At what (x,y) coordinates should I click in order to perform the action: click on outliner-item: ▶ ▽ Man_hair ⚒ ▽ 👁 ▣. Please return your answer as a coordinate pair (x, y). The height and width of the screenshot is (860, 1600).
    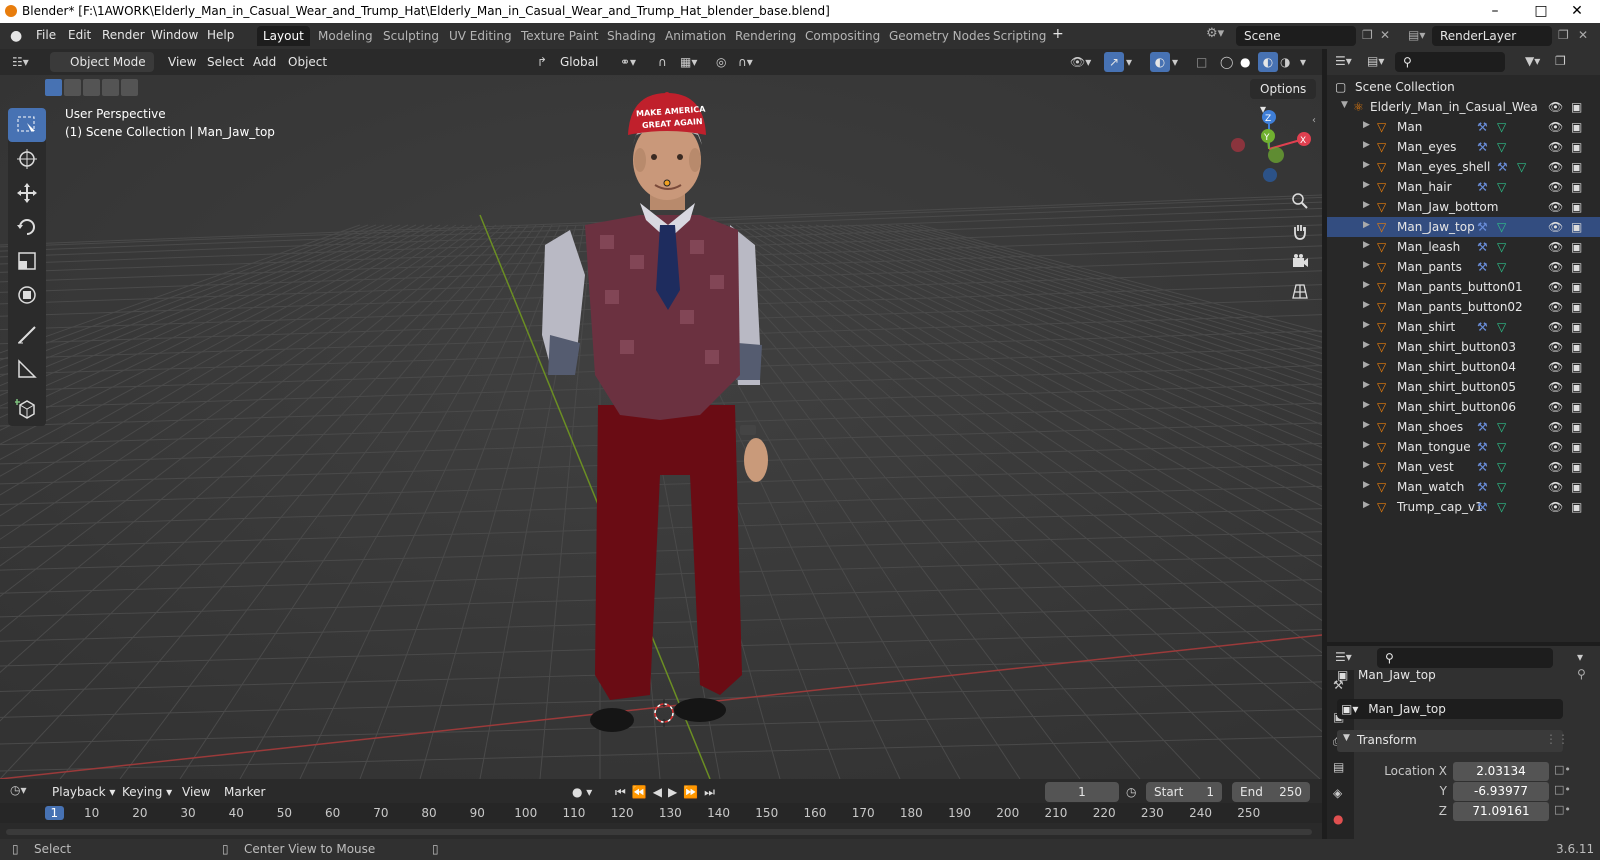
    Looking at the image, I should click on (1463, 187).